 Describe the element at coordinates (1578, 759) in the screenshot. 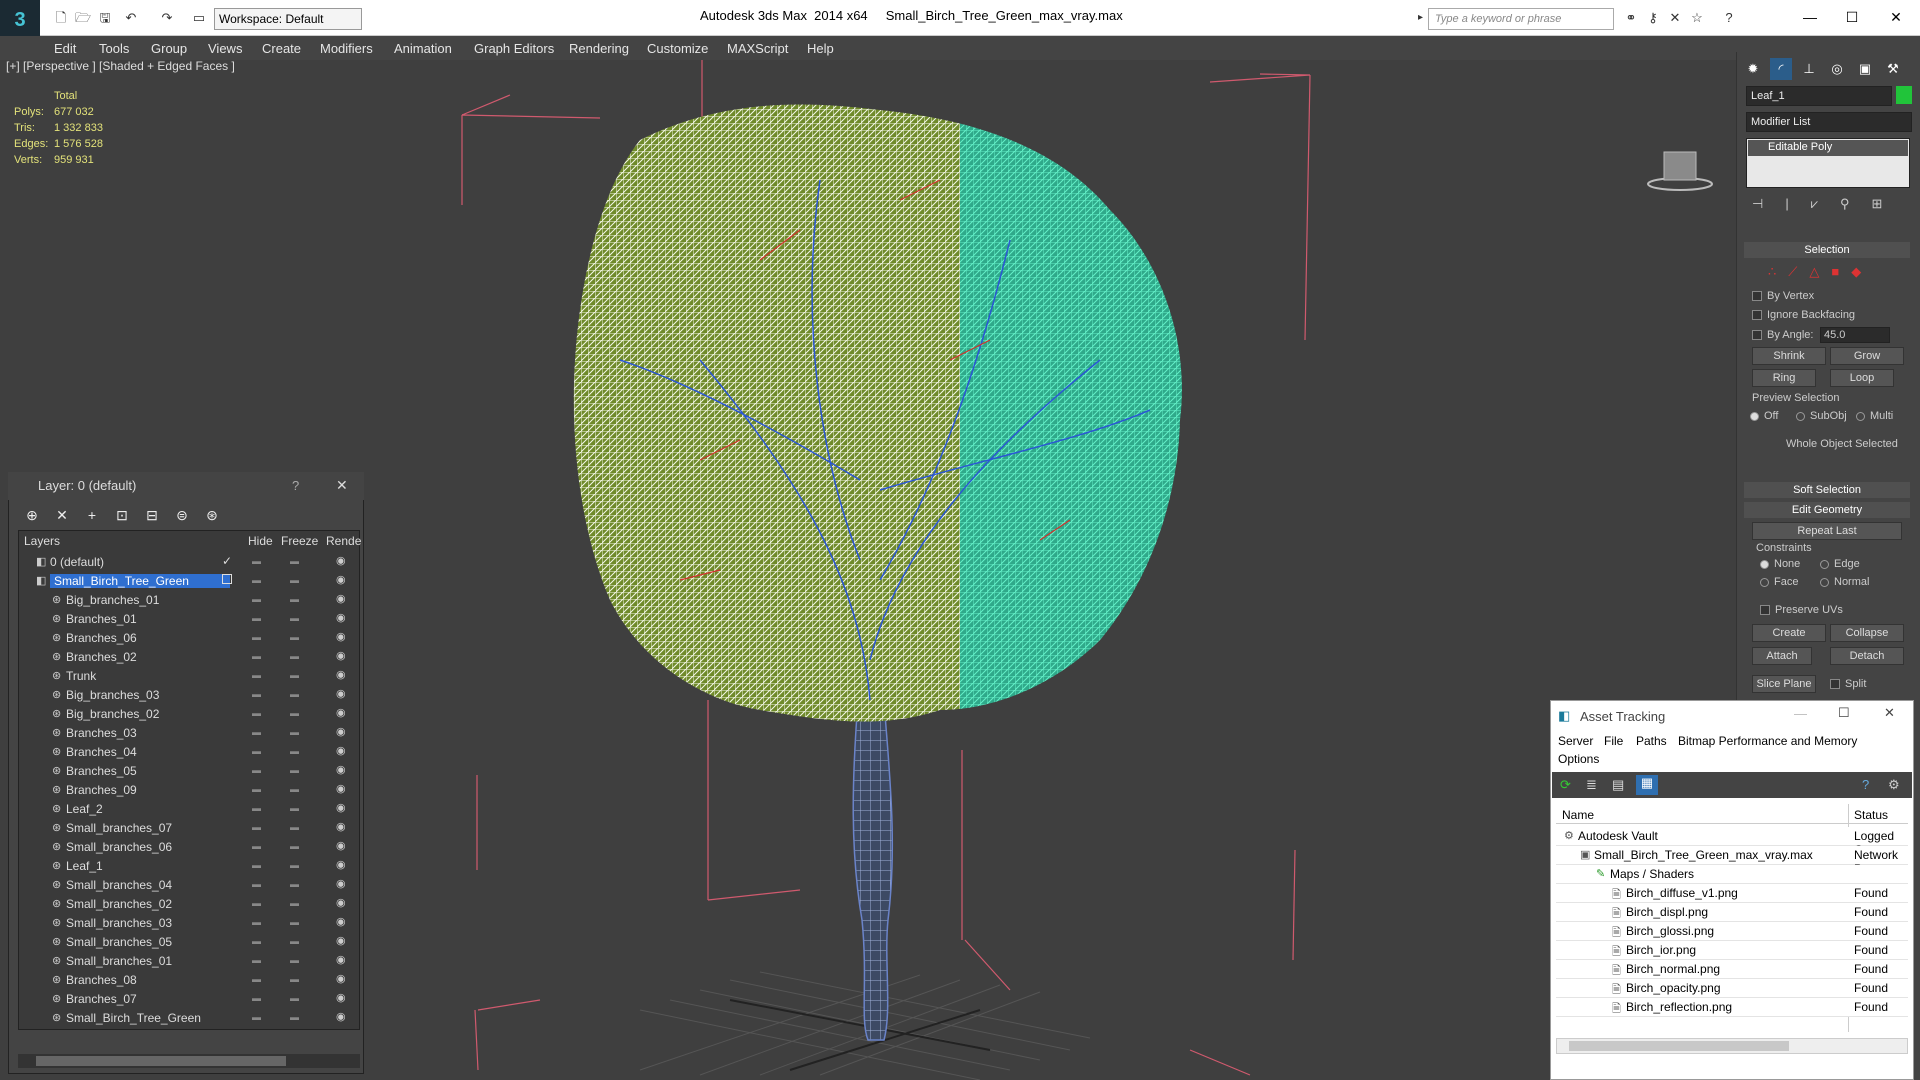

I see `asset-menu-options: Options` at that location.